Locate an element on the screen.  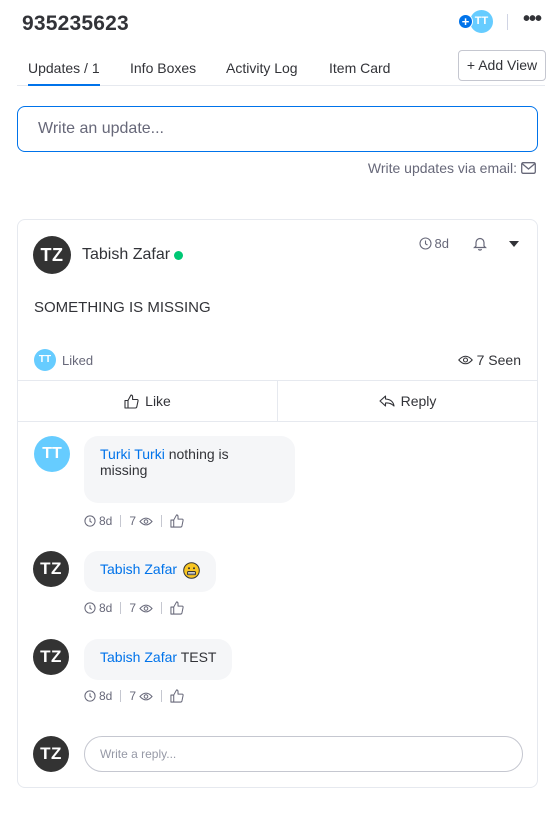
header-divider is located at coordinates (507, 22).